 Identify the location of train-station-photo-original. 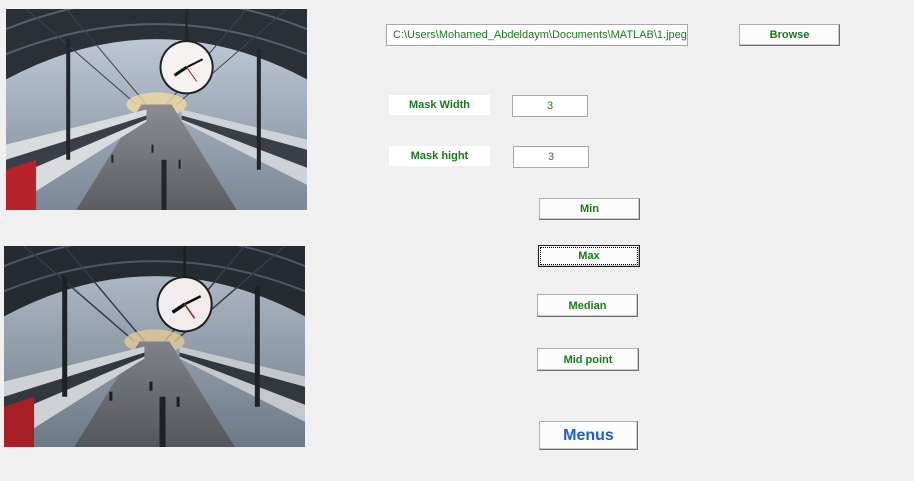
(156, 109).